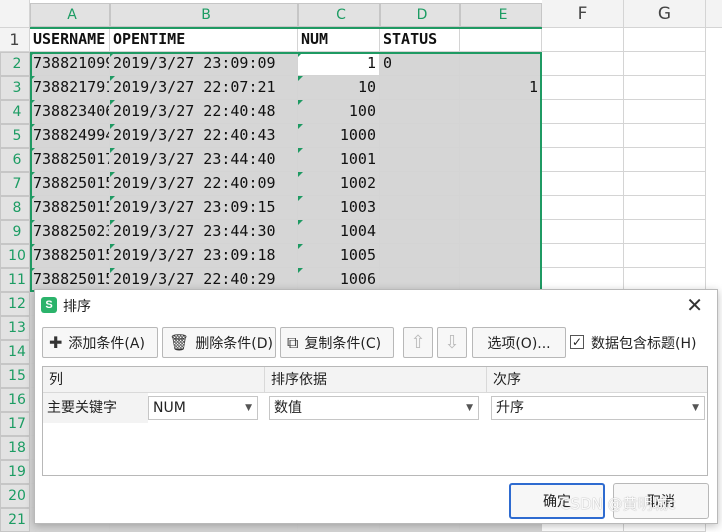  Describe the element at coordinates (501, 15) in the screenshot. I see `column-header-e: E` at that location.